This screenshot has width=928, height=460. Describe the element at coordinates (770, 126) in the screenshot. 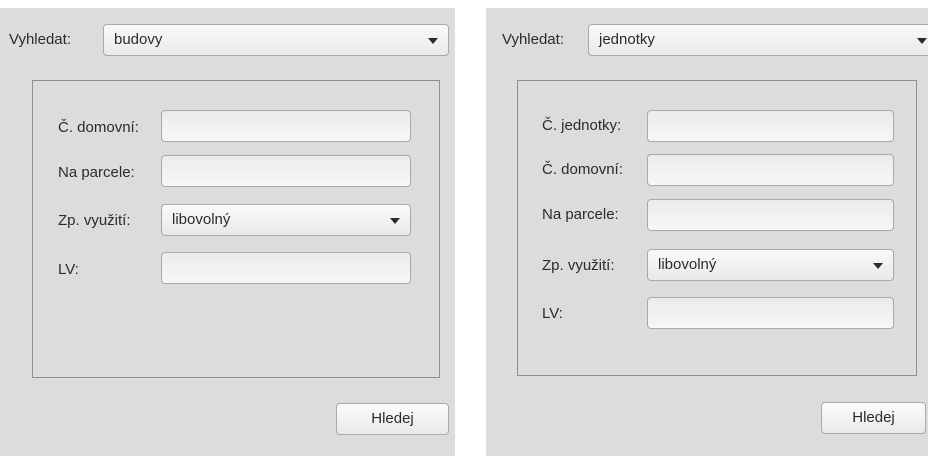

I see `unit-number-input` at that location.